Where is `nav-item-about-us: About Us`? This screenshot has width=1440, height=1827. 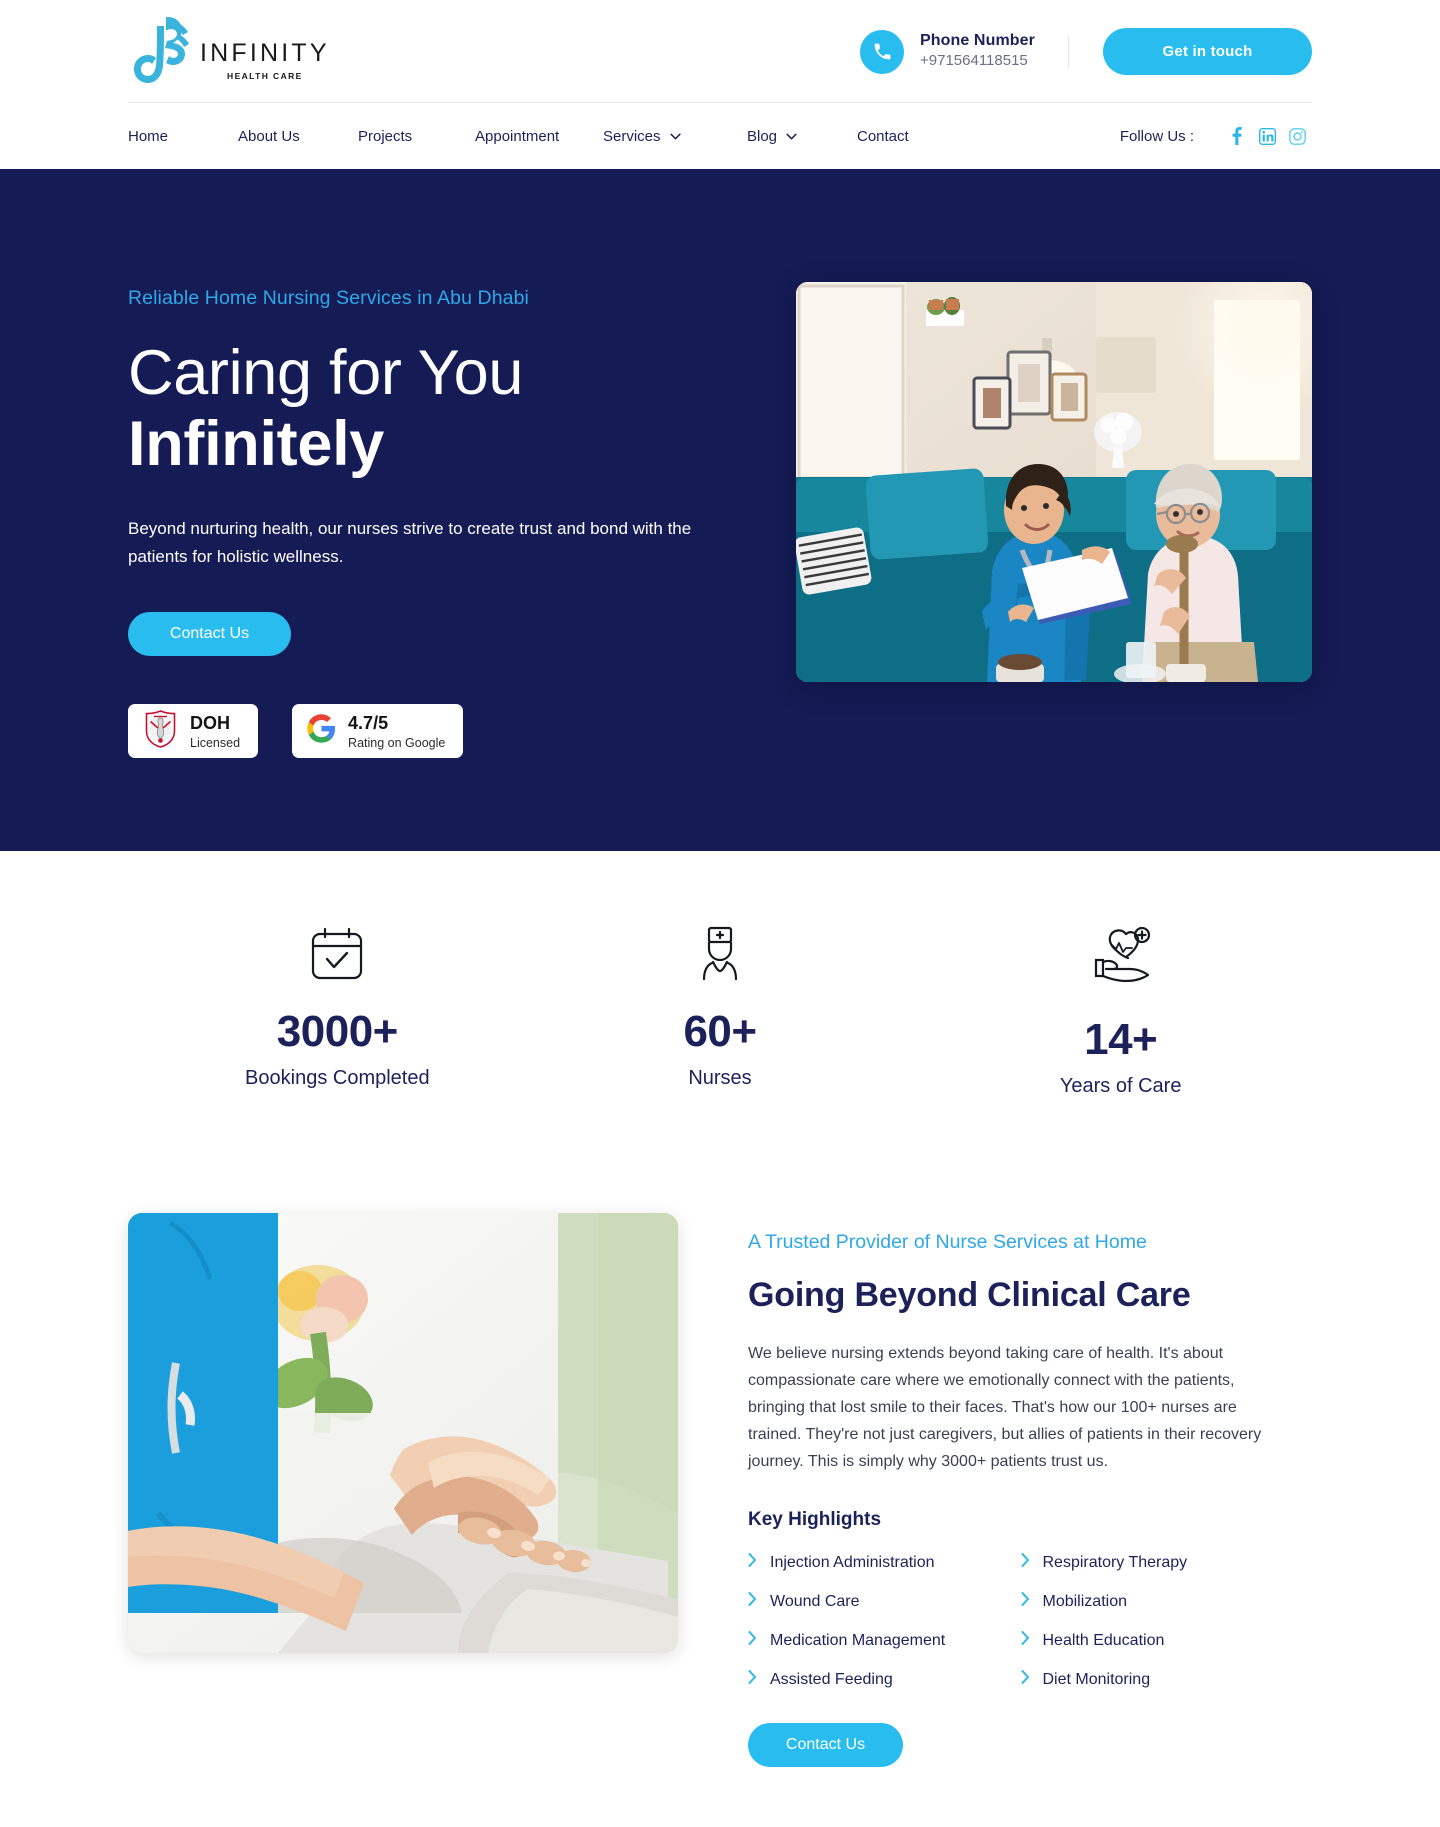
nav-item-about-us: About Us is located at coordinates (269, 136).